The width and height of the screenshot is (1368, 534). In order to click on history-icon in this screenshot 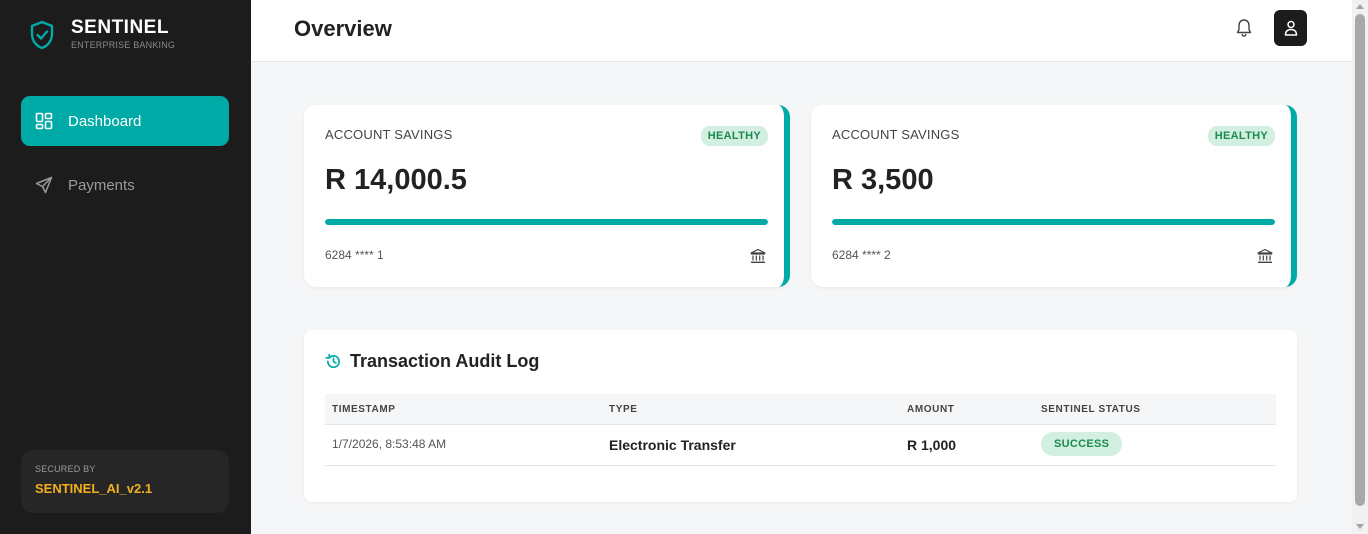, I will do `click(333, 361)`.